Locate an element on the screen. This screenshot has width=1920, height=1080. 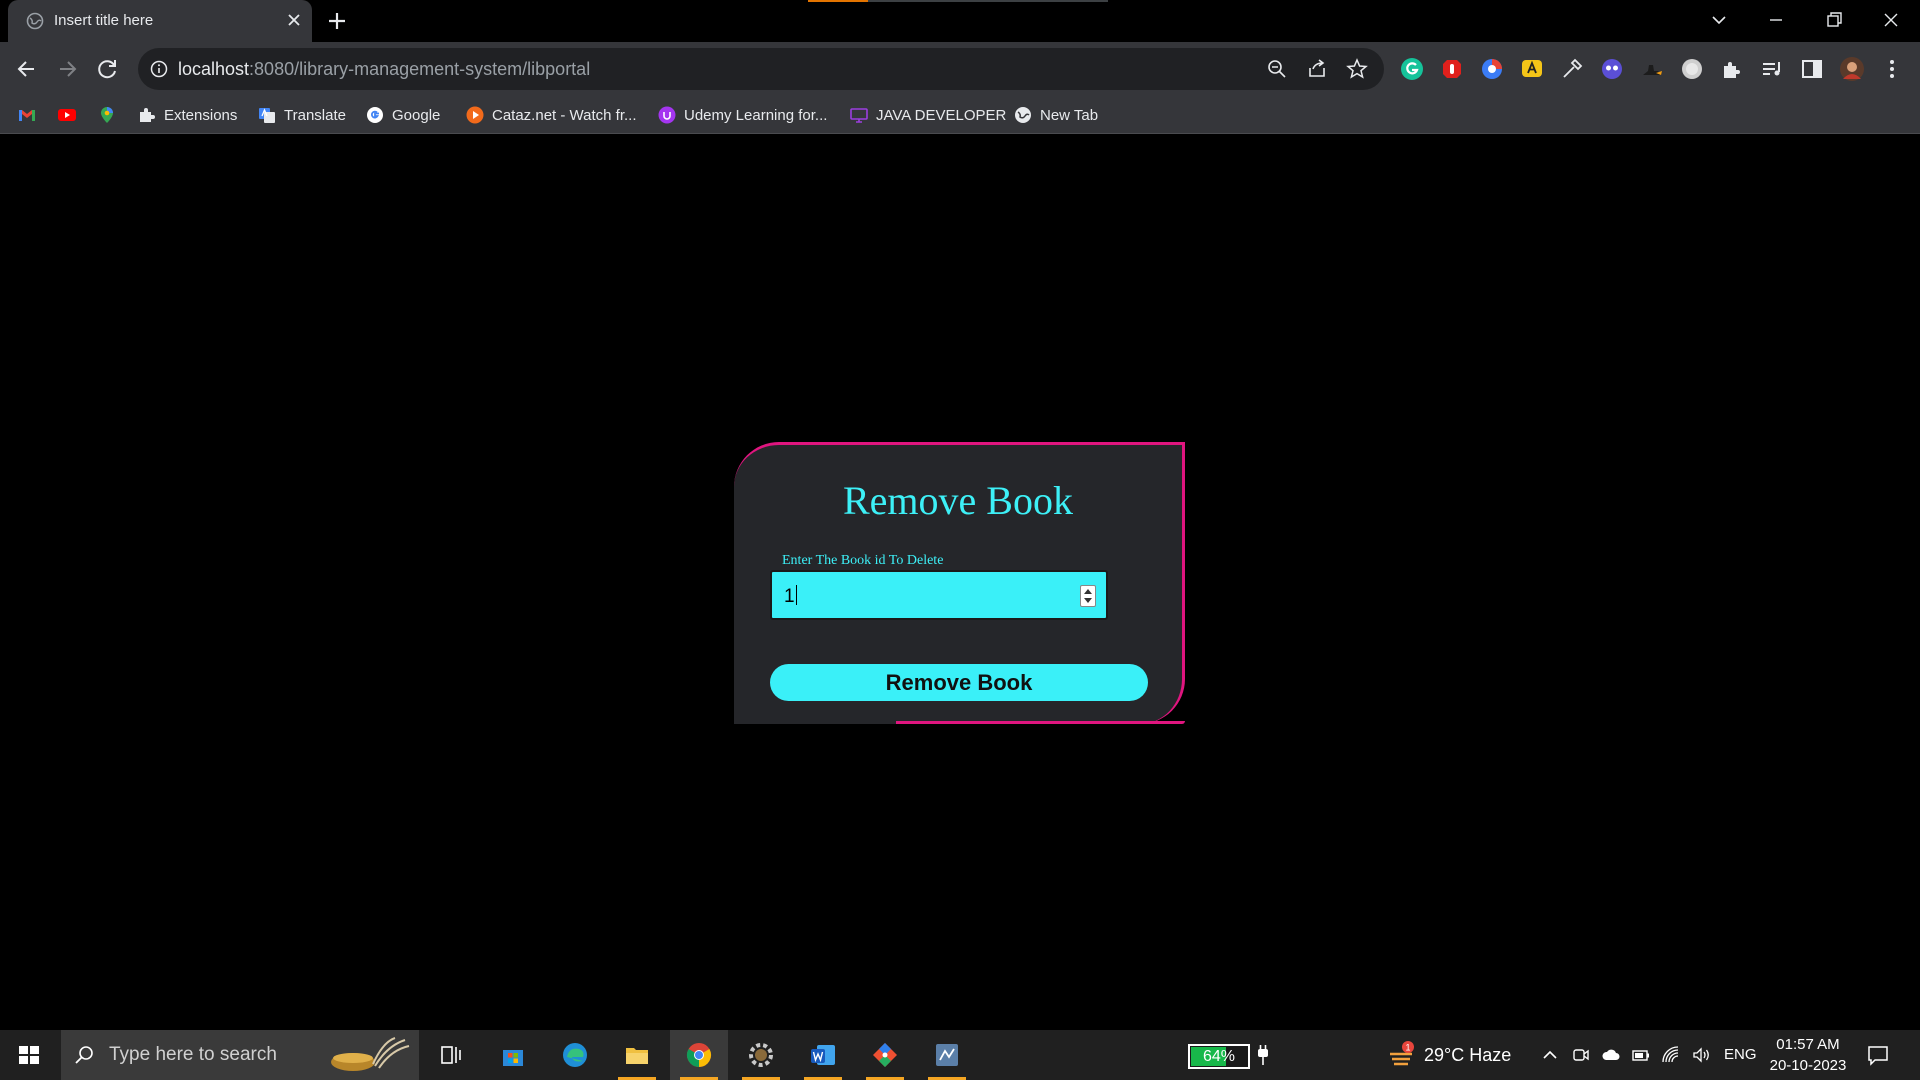
monitor-icon is located at coordinates (859, 115).